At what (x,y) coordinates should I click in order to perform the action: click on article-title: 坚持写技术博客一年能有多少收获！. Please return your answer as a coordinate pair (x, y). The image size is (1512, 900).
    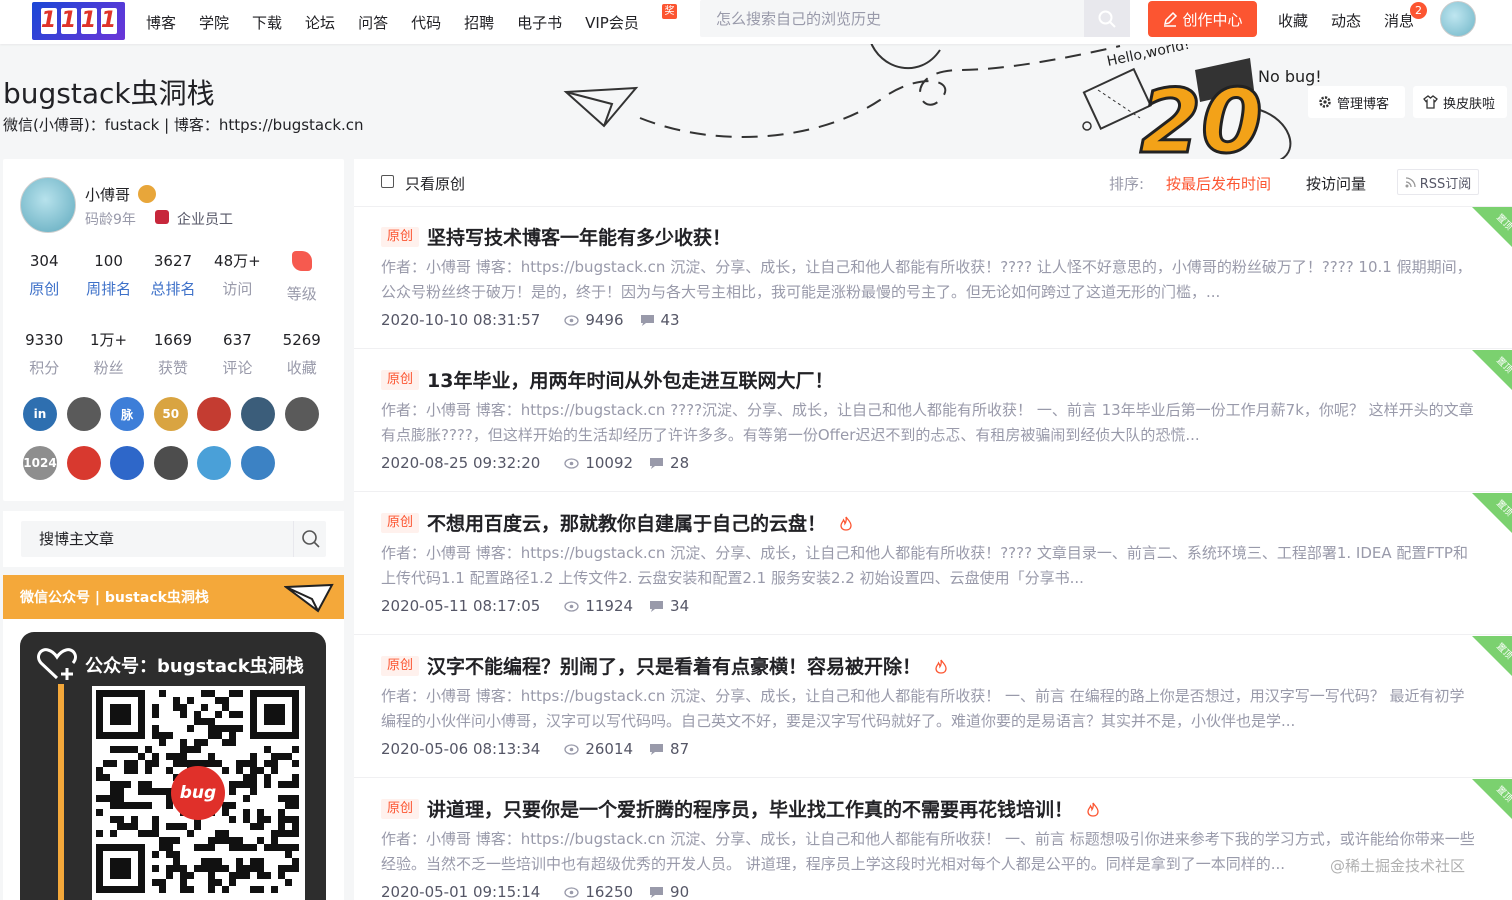
    Looking at the image, I should click on (579, 236).